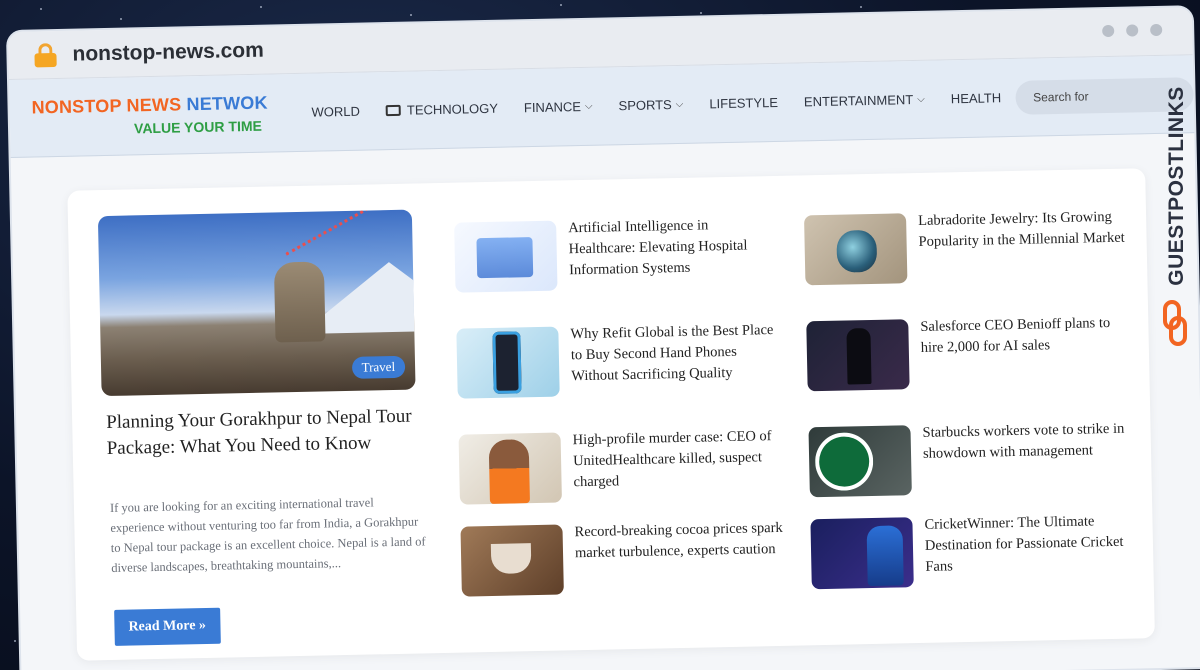 This screenshot has width=1200, height=670. Describe the element at coordinates (198, 127) in the screenshot. I see `brand-tagline: VALUE YOUR TIME` at that location.